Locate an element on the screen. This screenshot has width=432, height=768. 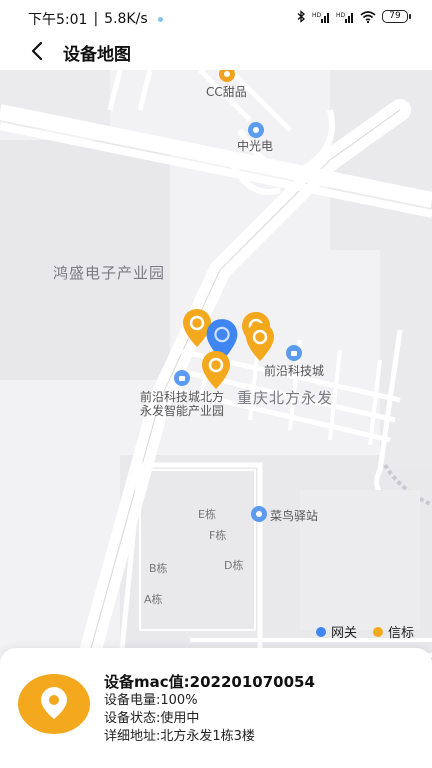
bluetooth-icon is located at coordinates (301, 16).